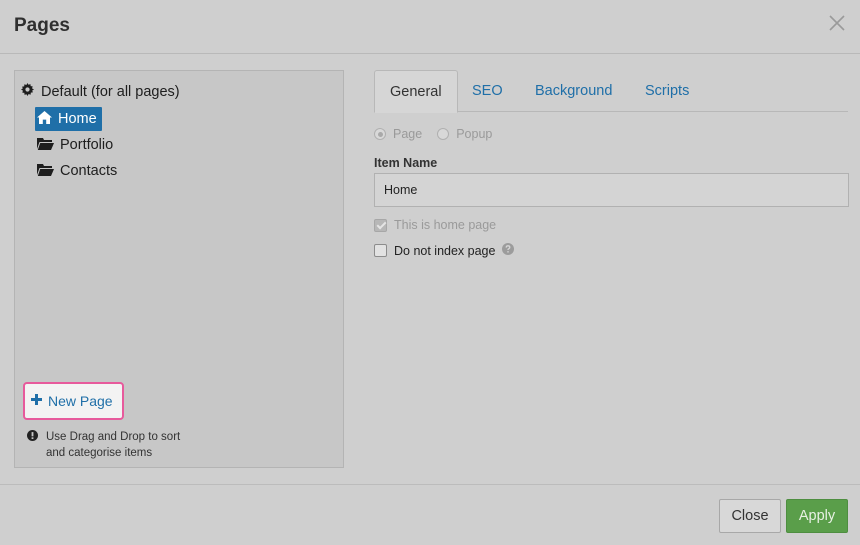  What do you see at coordinates (99, 453) in the screenshot?
I see `hint-line-2: and categorise items` at bounding box center [99, 453].